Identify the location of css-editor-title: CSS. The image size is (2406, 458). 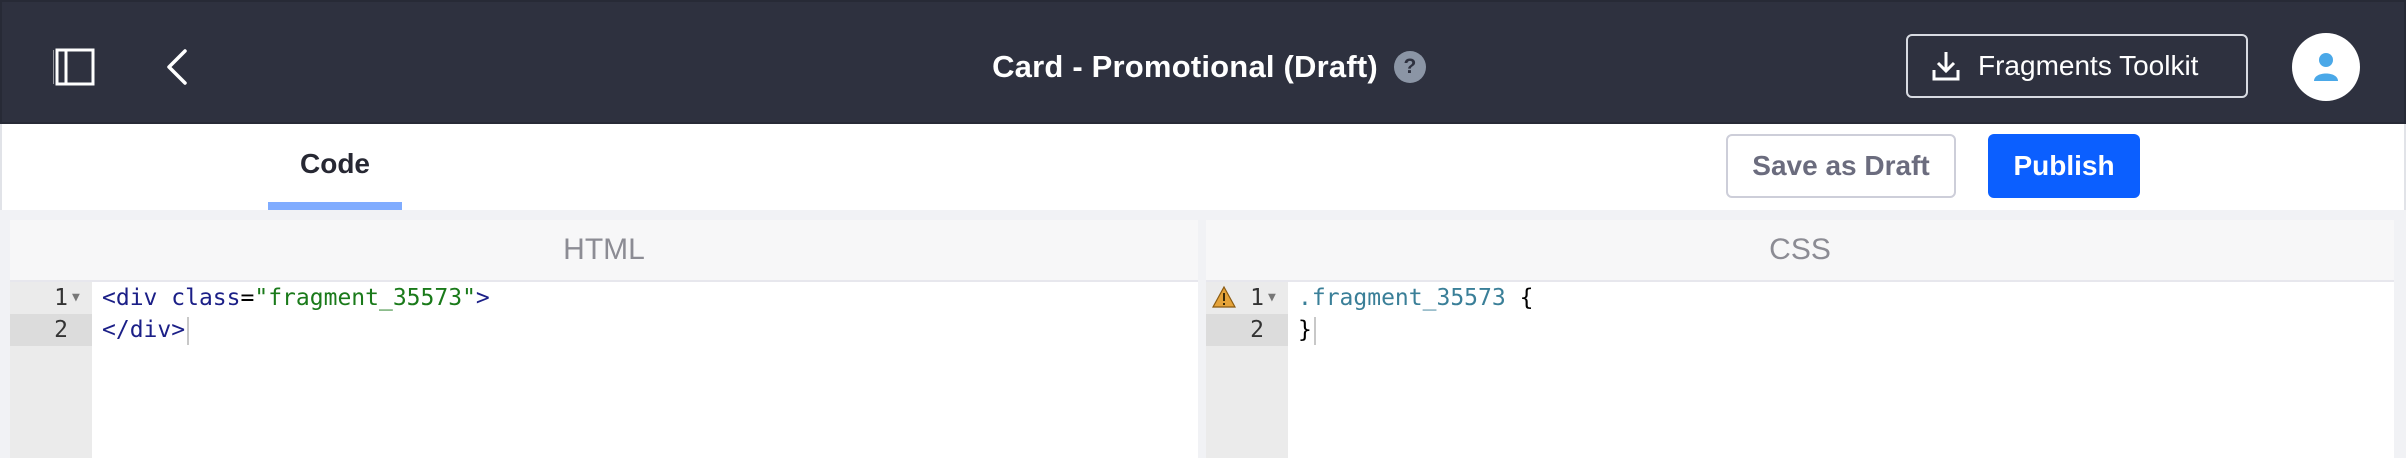
(1800, 251).